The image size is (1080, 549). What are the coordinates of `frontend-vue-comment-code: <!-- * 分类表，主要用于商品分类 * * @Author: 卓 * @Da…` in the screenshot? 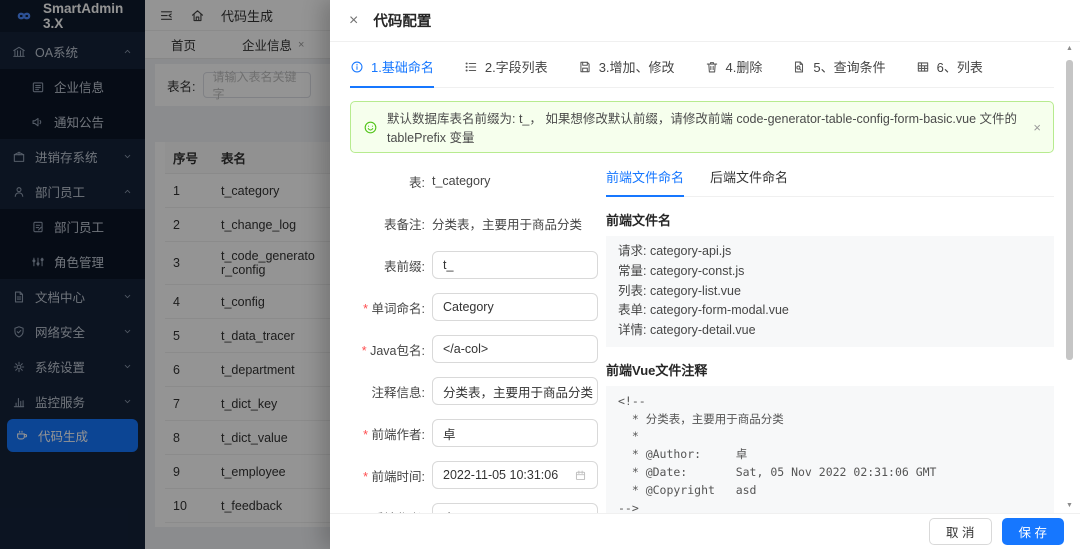 It's located at (830, 449).